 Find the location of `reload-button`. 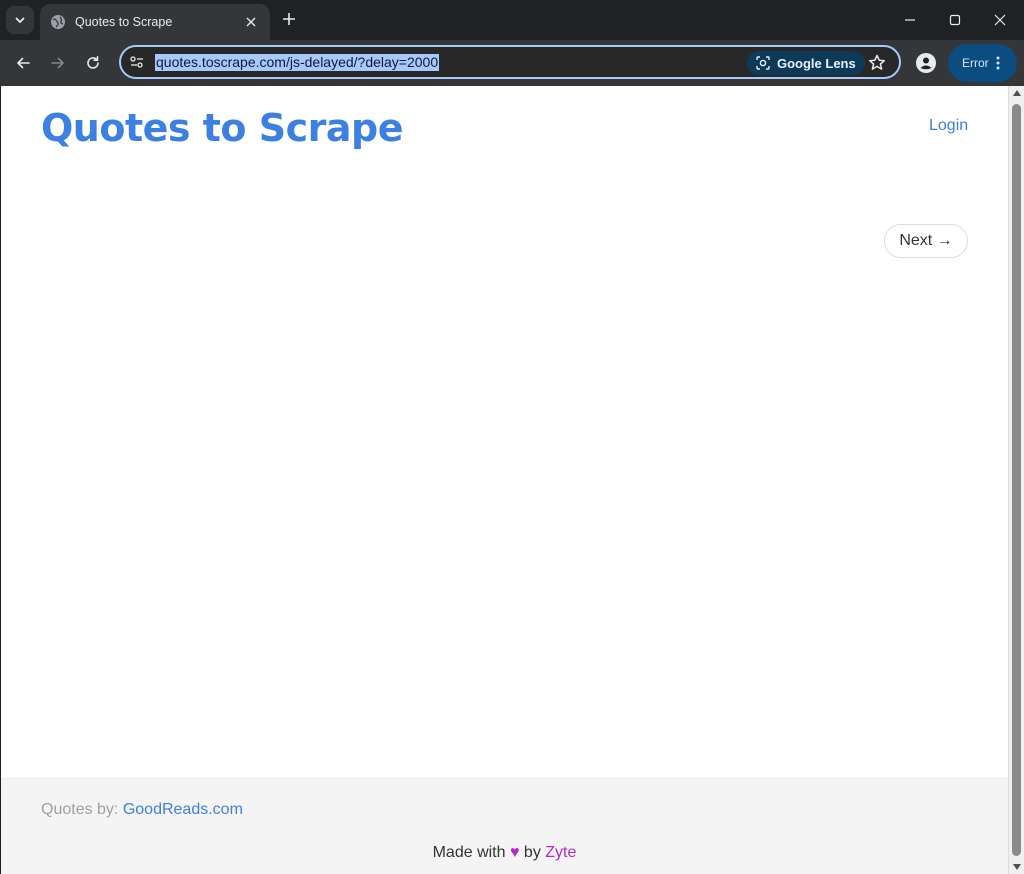

reload-button is located at coordinates (93, 63).